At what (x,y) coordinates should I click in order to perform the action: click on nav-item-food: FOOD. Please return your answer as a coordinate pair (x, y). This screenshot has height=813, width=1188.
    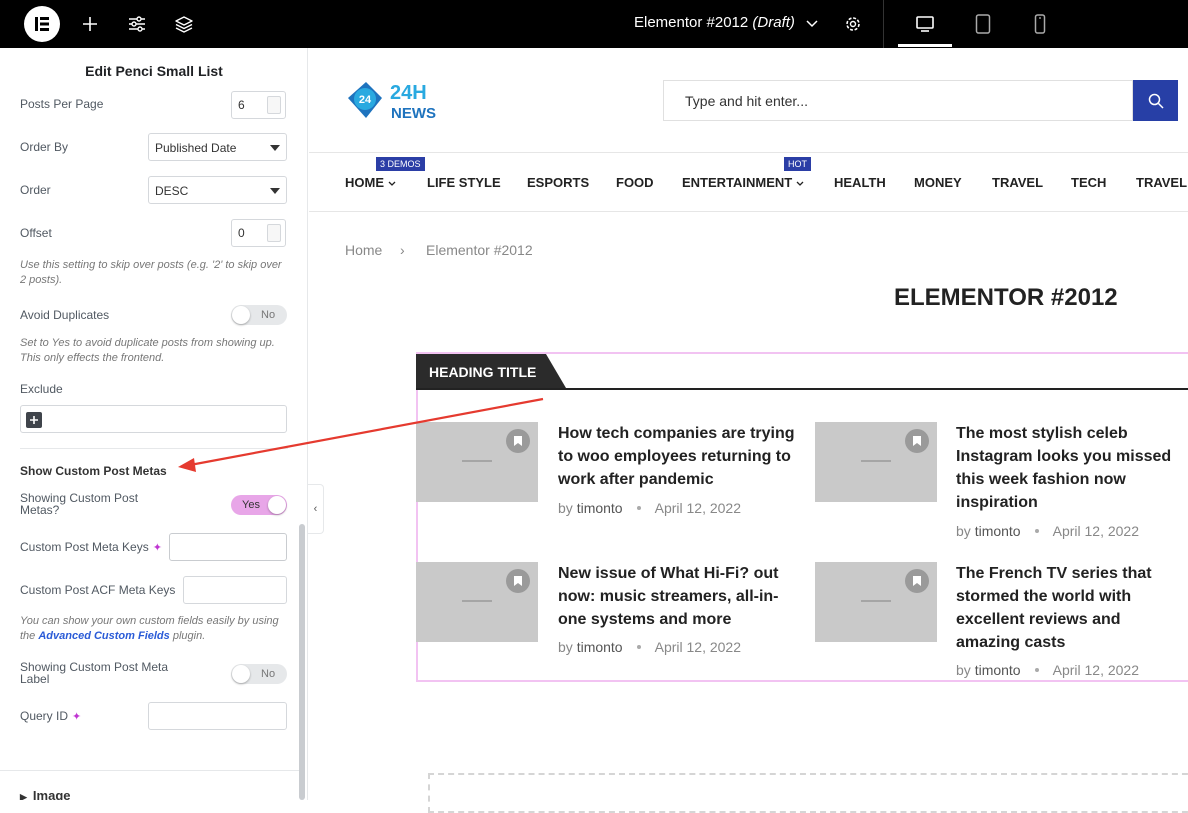
    Looking at the image, I should click on (635, 182).